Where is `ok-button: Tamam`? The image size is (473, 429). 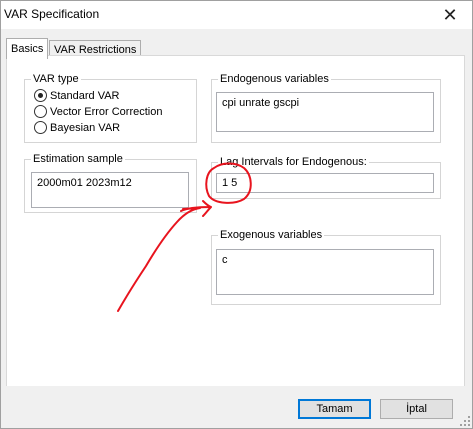 ok-button: Tamam is located at coordinates (334, 409).